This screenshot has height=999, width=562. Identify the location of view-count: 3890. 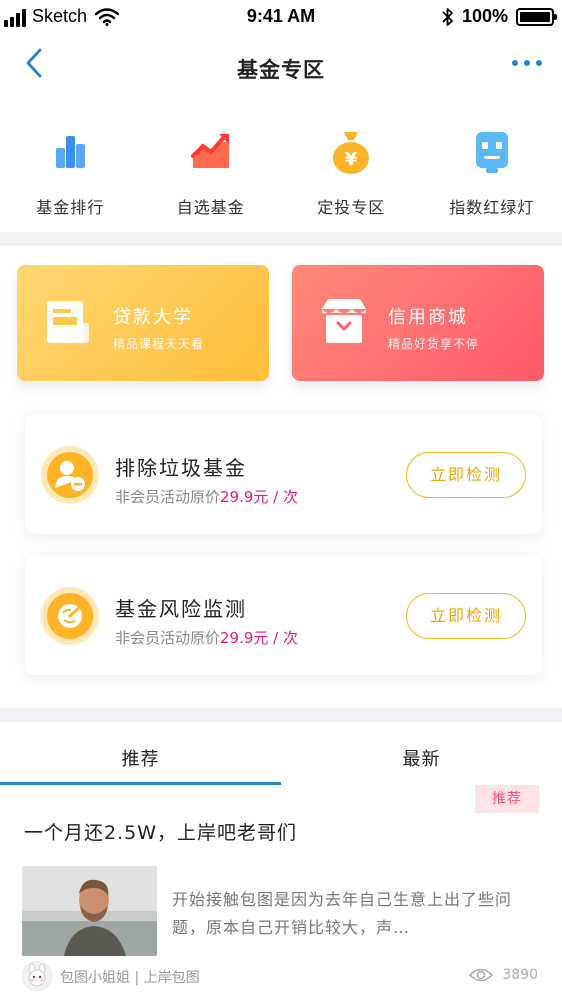
(503, 975).